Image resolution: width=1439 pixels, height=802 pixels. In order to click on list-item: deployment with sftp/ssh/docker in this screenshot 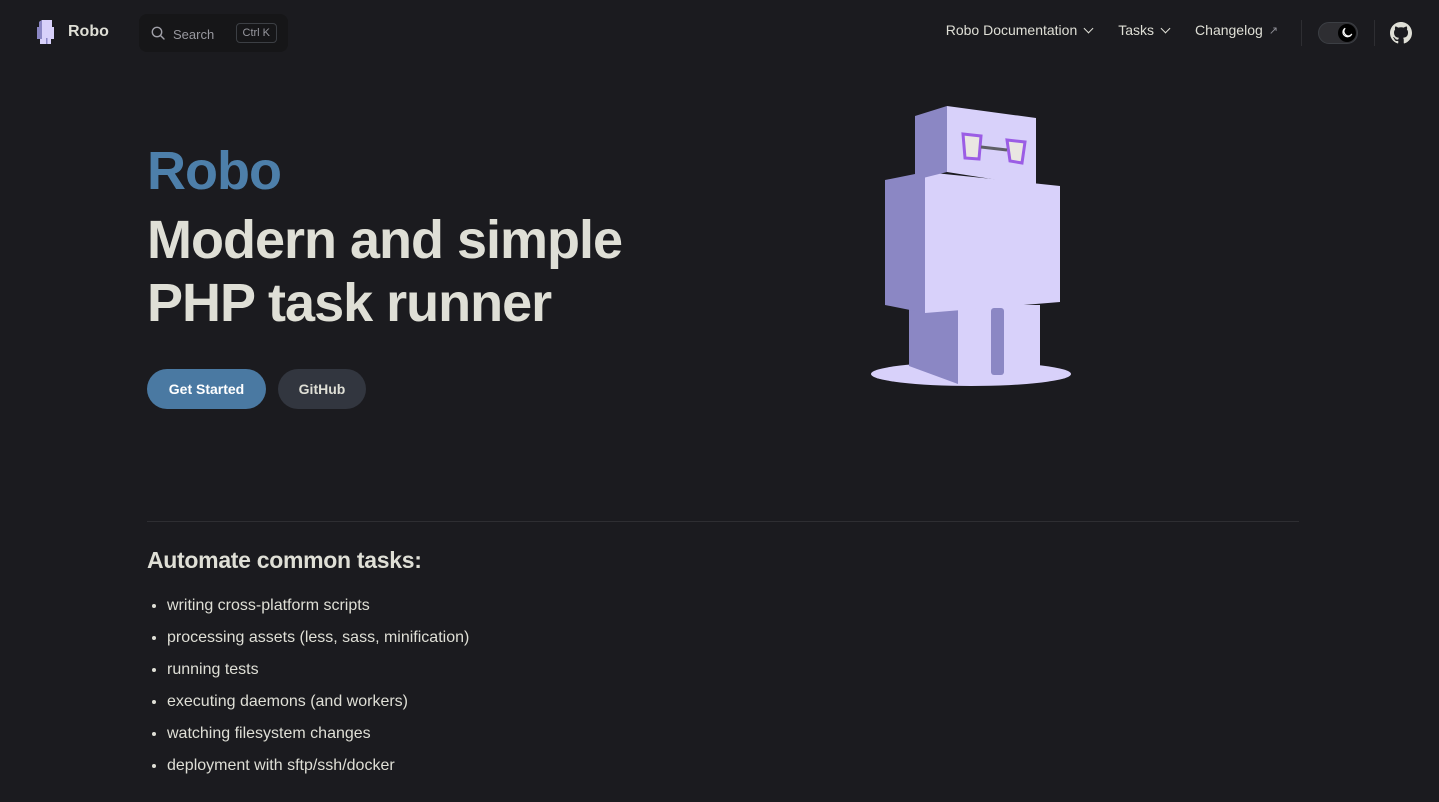, I will do `click(318, 766)`.